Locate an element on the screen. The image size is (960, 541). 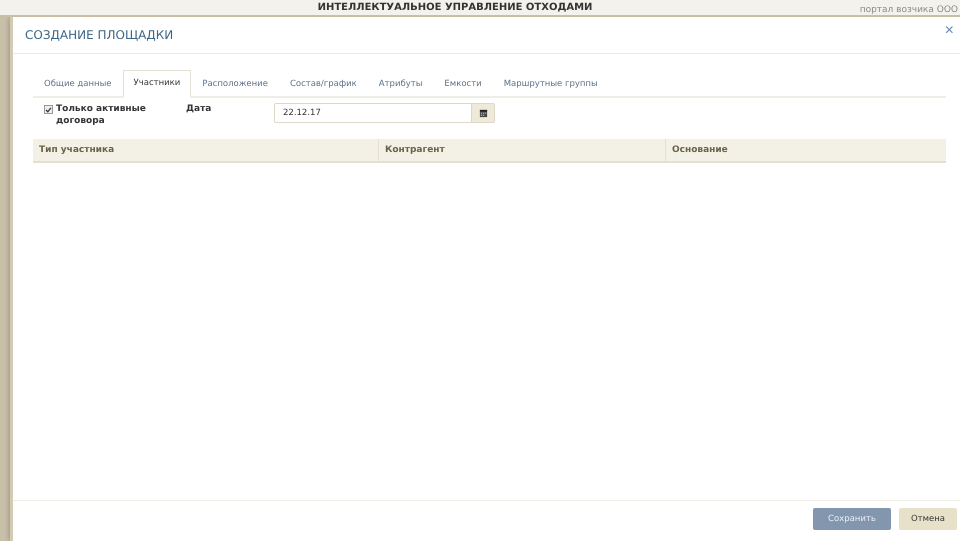
tab: Расположение is located at coordinates (235, 84).